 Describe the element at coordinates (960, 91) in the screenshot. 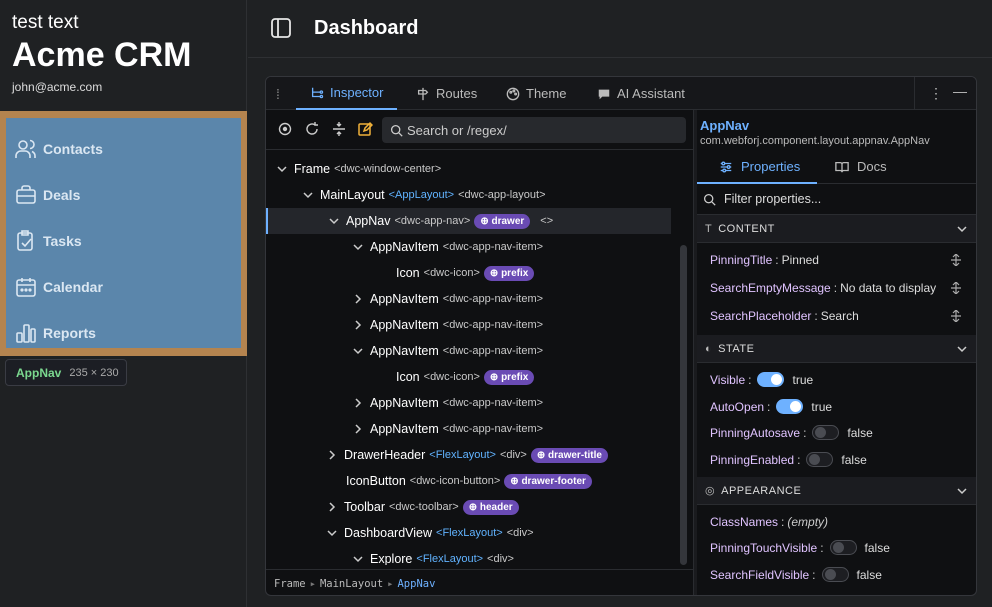

I see `minimize-icon: —` at that location.